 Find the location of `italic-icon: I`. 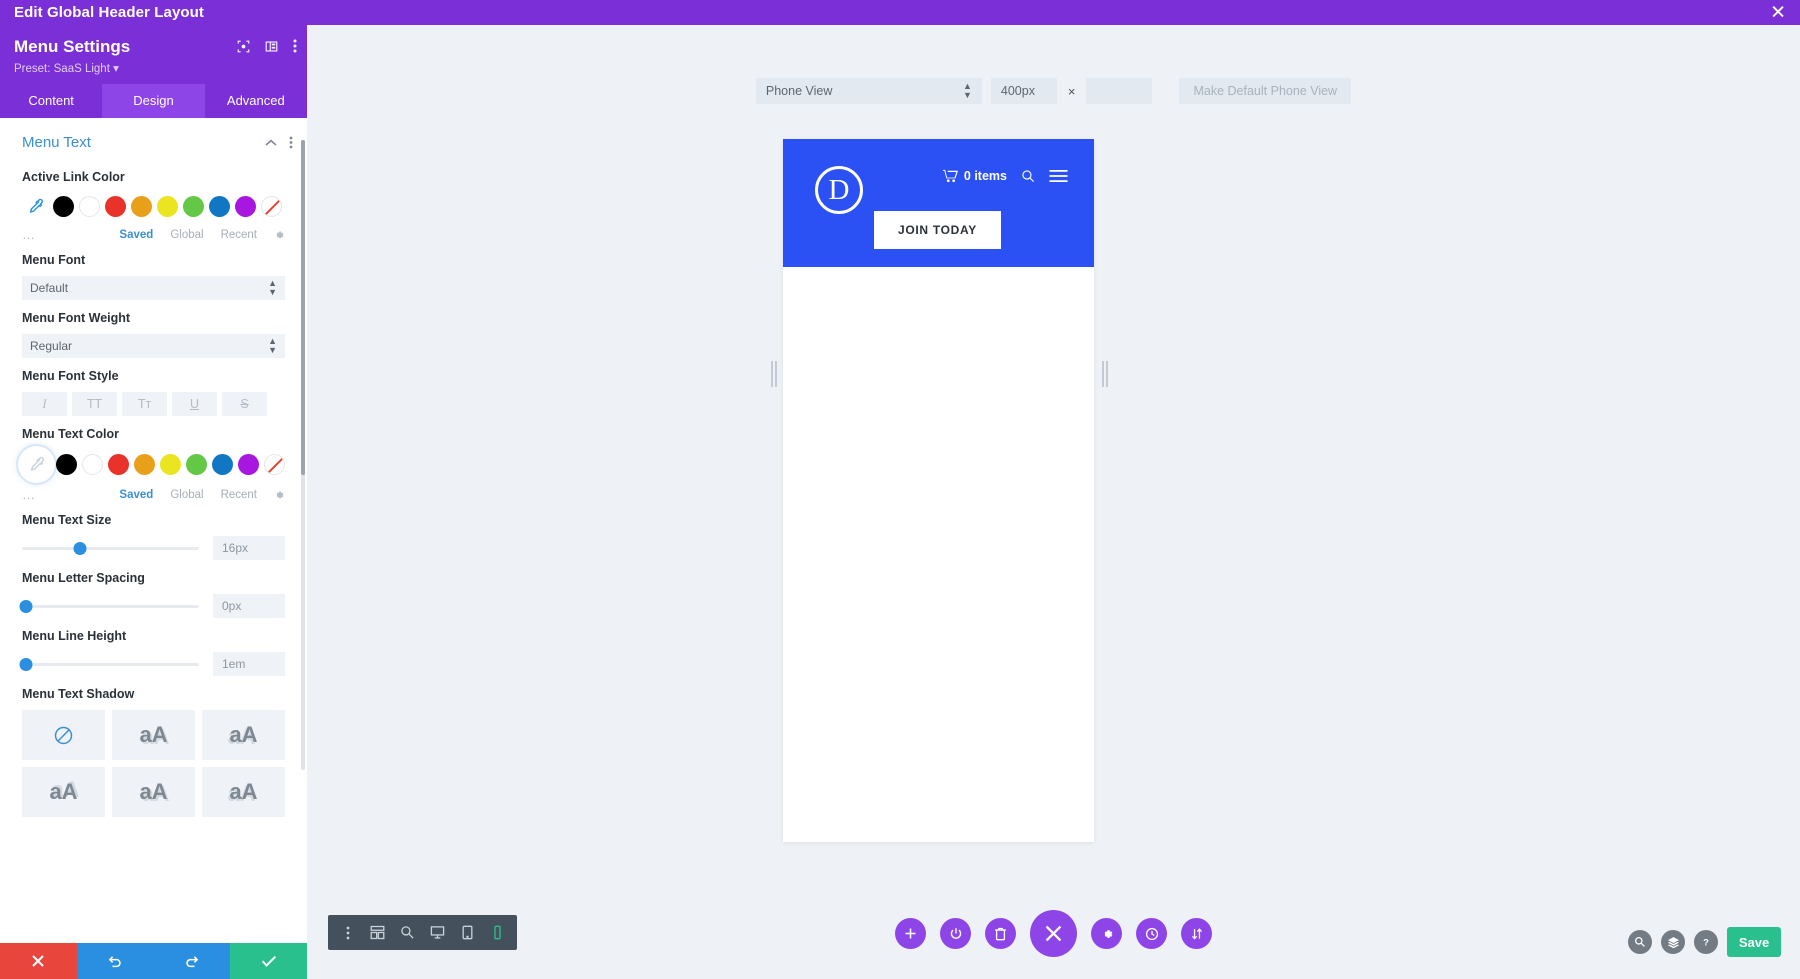

italic-icon: I is located at coordinates (44, 404).